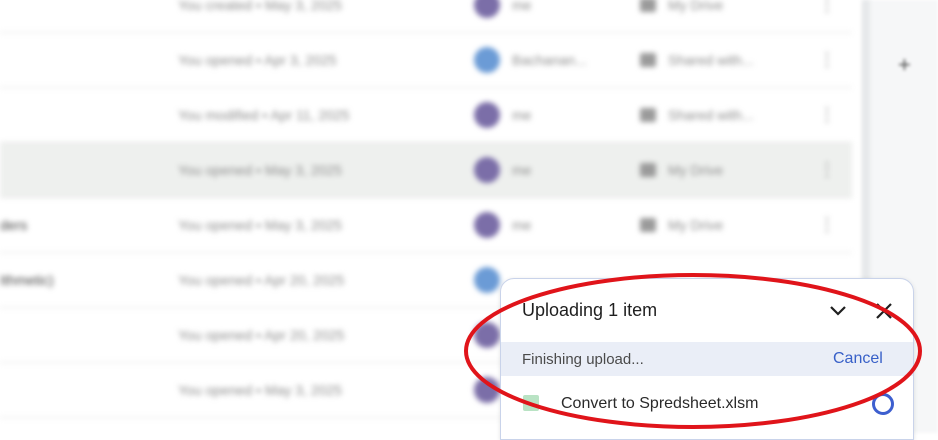 This screenshot has height=440, width=938. I want to click on add-icon: +, so click(904, 65).